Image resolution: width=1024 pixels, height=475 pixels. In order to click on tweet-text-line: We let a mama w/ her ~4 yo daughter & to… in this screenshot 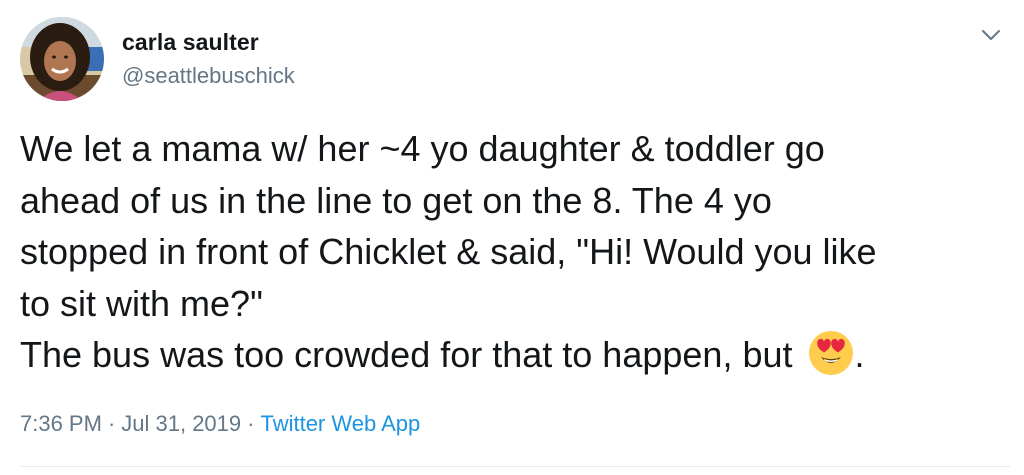, I will do `click(422, 148)`.